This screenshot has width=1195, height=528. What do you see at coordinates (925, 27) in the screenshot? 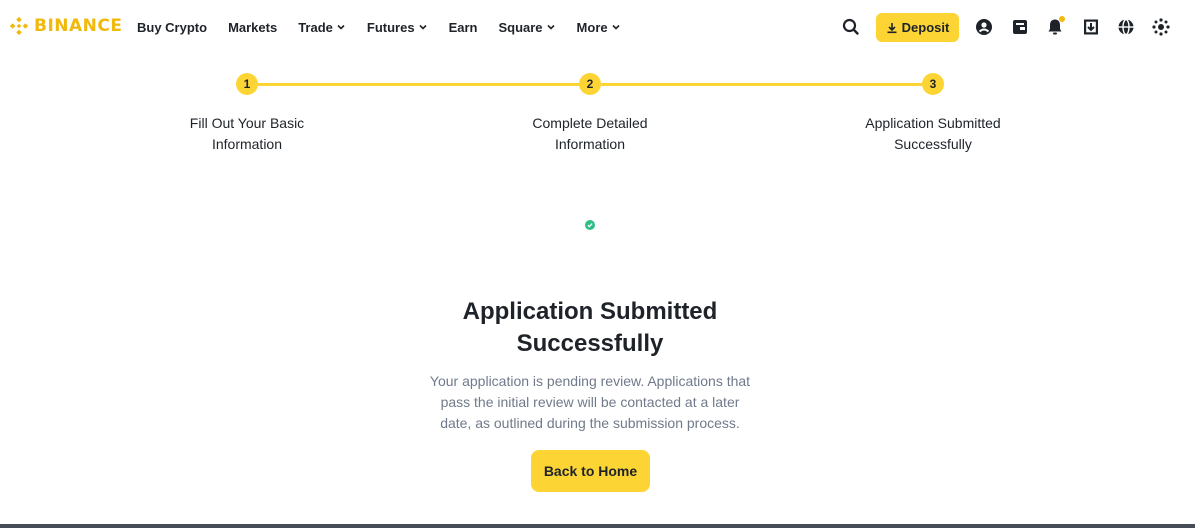
I see `deposit-label: Deposit` at bounding box center [925, 27].